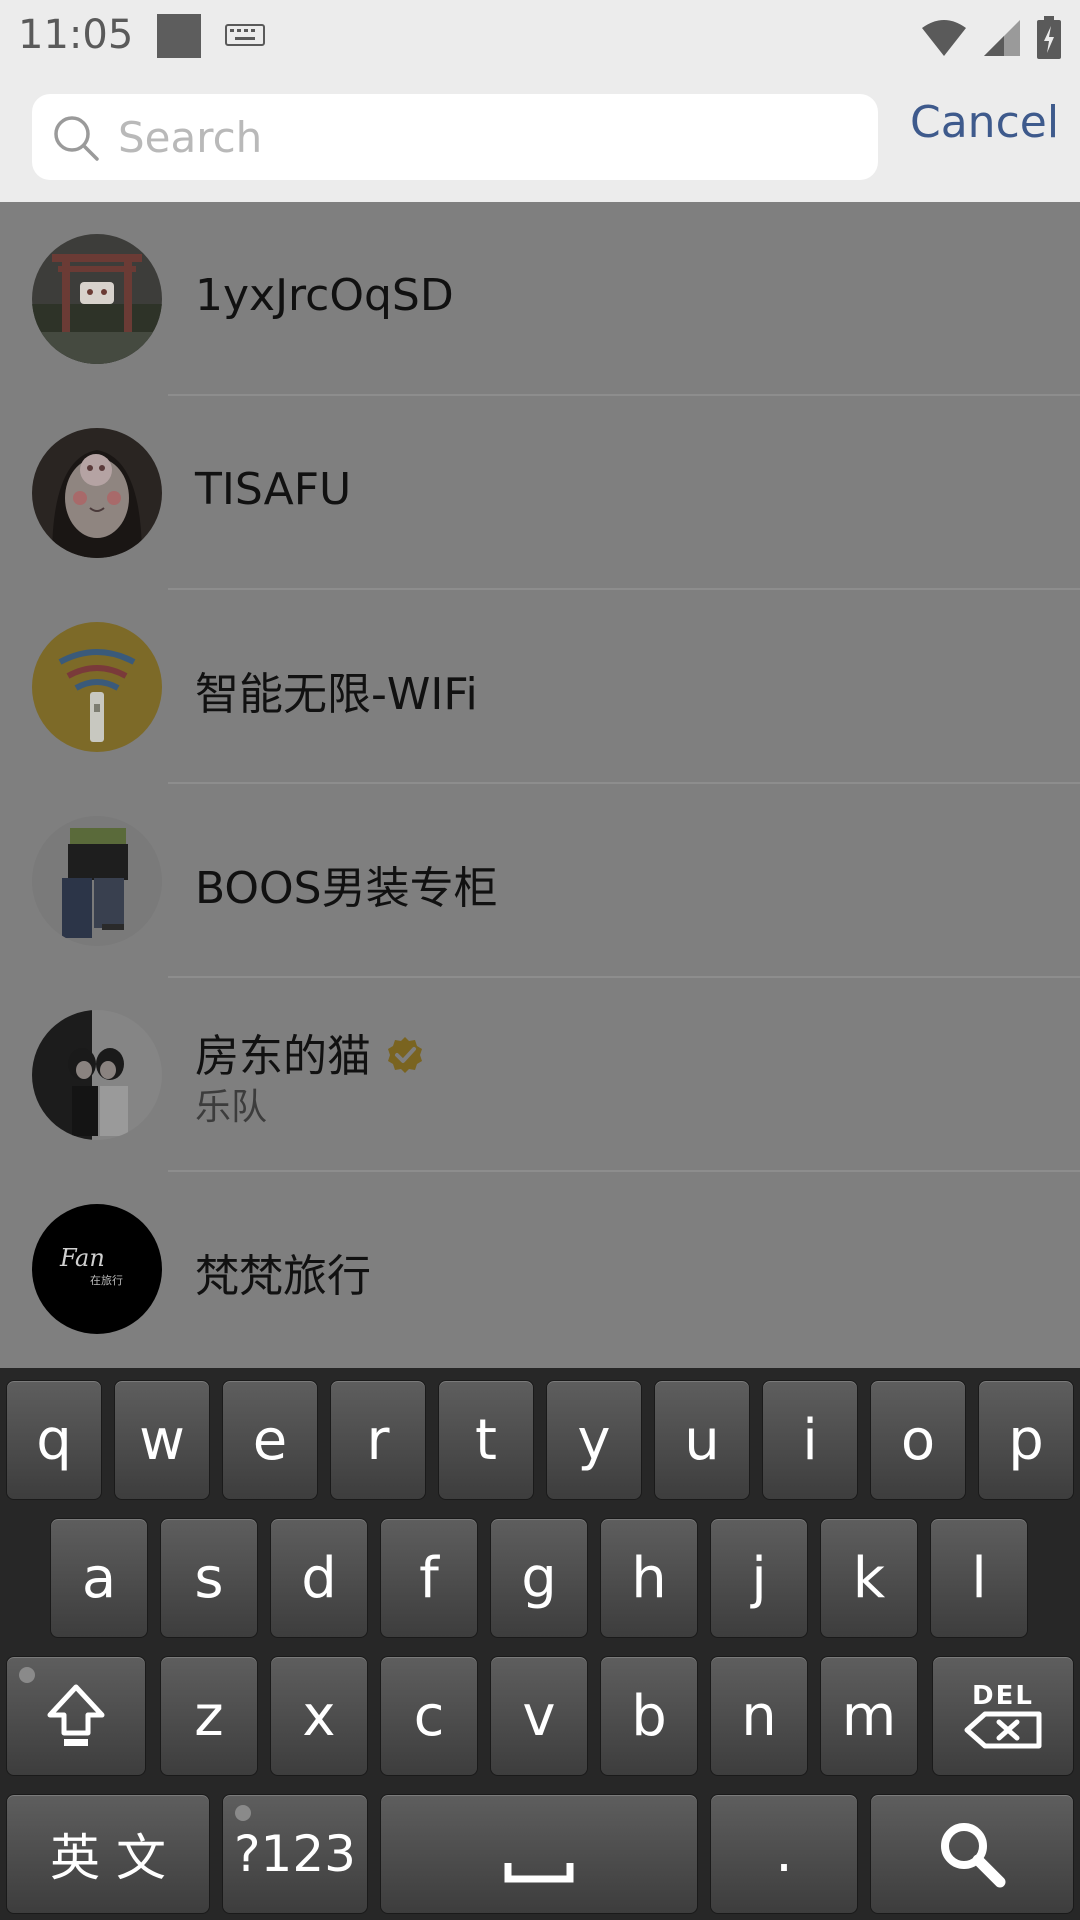 The image size is (1080, 1920). Describe the element at coordinates (209, 1578) in the screenshot. I see `key-s: s` at that location.